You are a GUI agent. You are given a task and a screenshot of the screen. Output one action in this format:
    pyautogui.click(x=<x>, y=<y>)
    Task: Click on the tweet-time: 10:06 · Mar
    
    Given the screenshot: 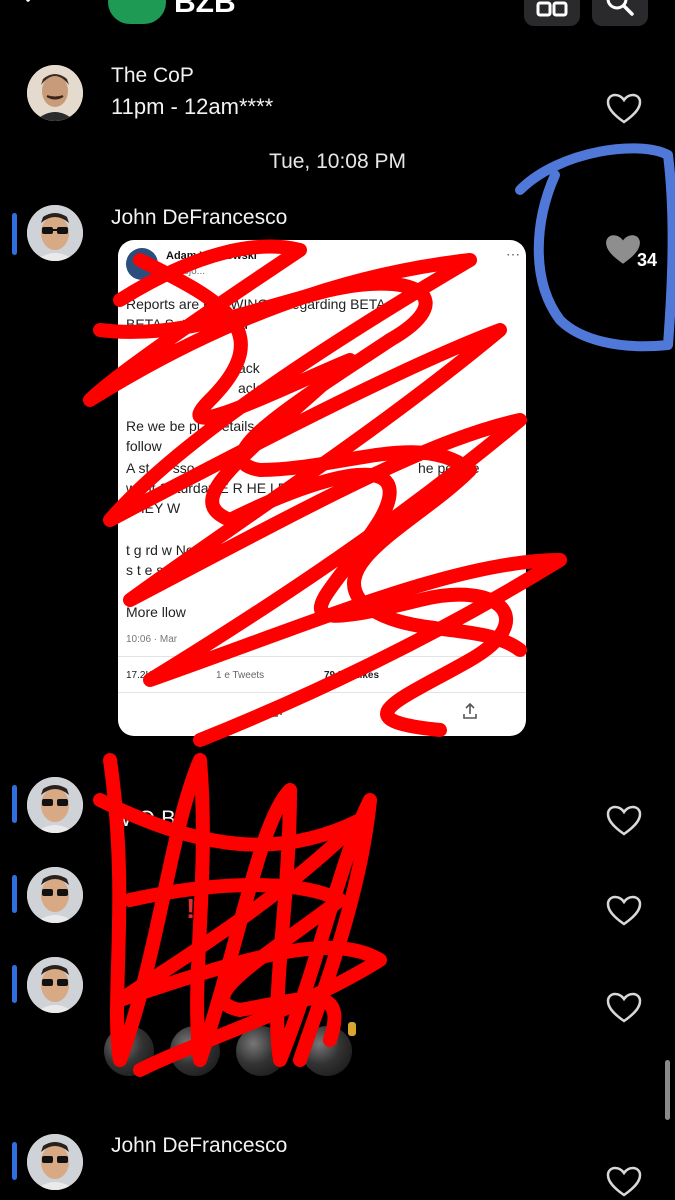 What is the action you would take?
    pyautogui.click(x=152, y=639)
    